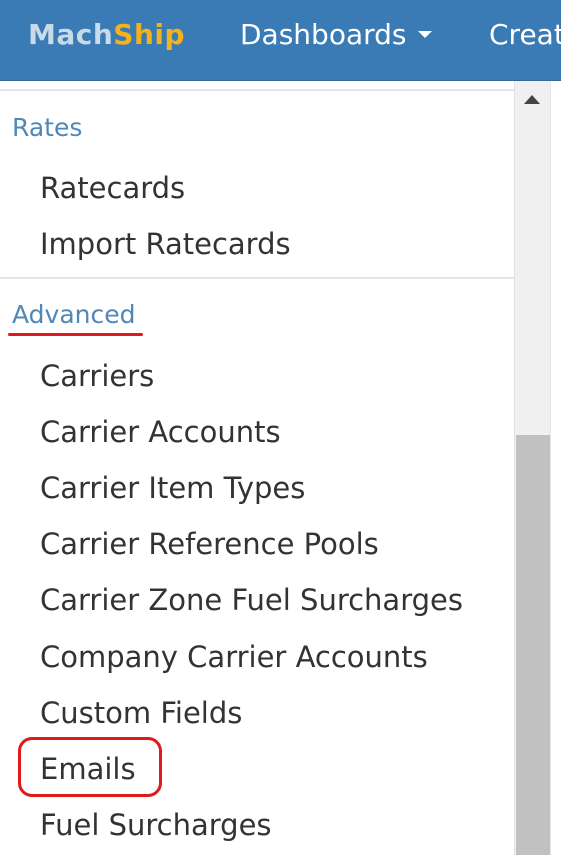 The height and width of the screenshot is (855, 561). What do you see at coordinates (424, 34) in the screenshot?
I see `chevron-down-icon` at bounding box center [424, 34].